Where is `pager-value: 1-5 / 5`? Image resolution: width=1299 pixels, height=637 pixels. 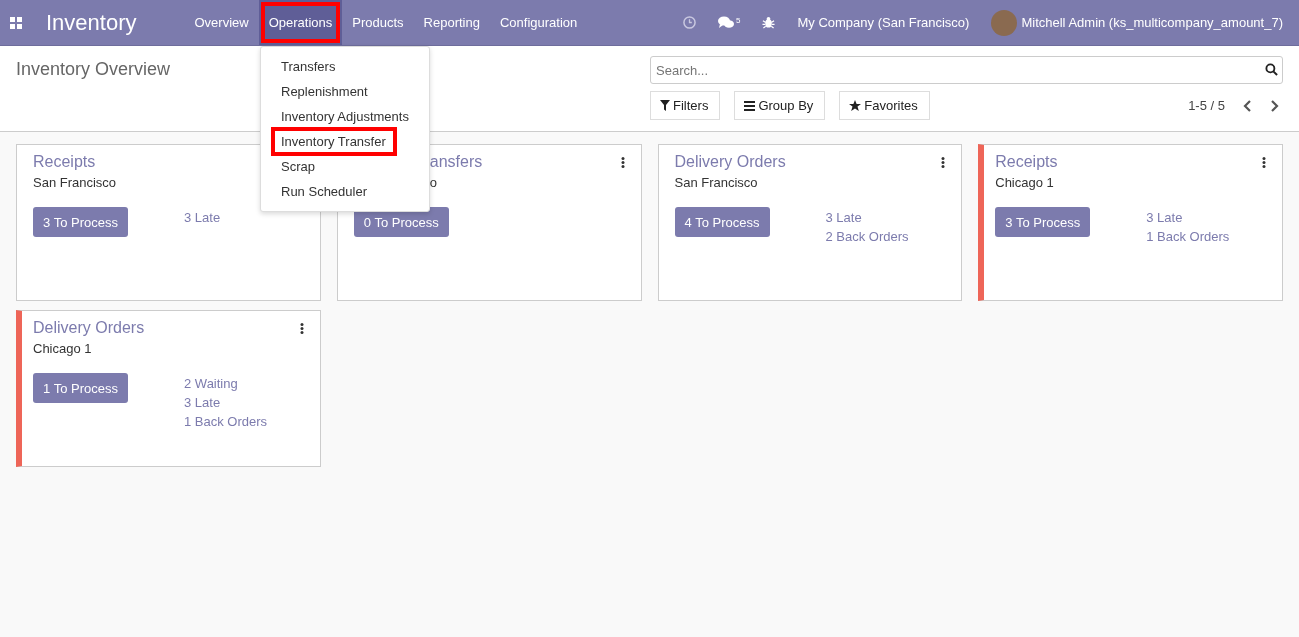
pager-value: 1-5 / 5 is located at coordinates (1206, 105).